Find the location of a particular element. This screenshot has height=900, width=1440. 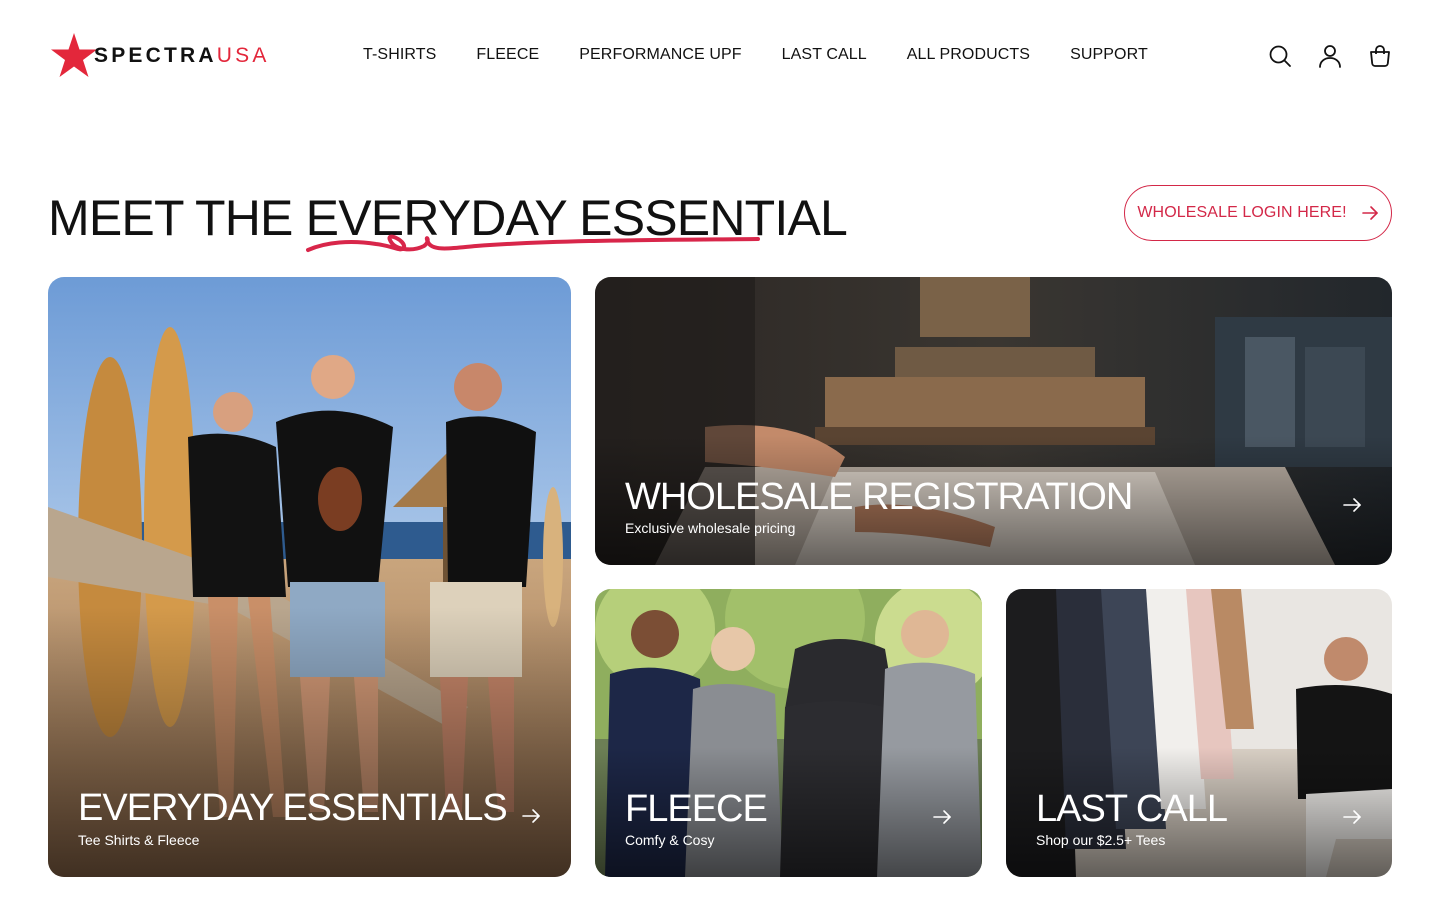

cart-icon is located at coordinates (1380, 56).